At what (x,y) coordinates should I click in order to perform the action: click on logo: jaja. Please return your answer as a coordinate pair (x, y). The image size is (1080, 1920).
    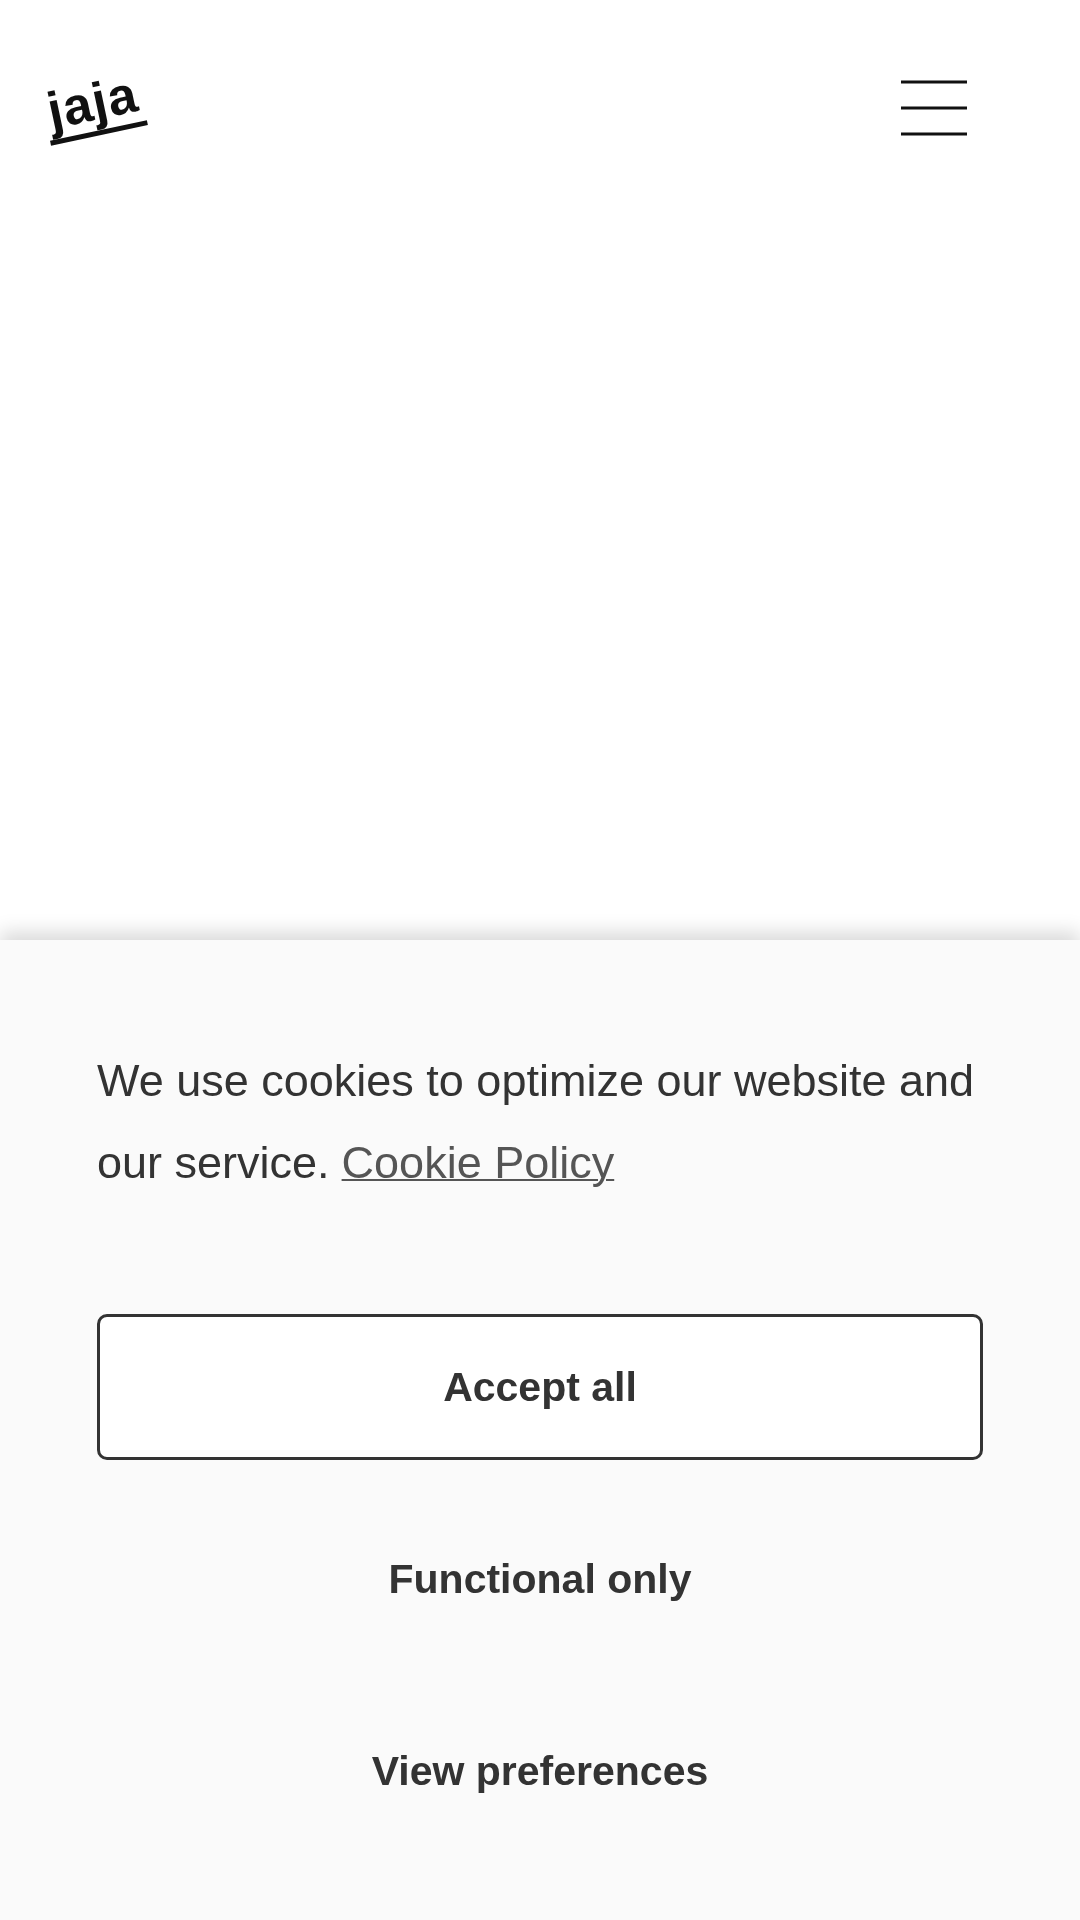
    Looking at the image, I should click on (93, 107).